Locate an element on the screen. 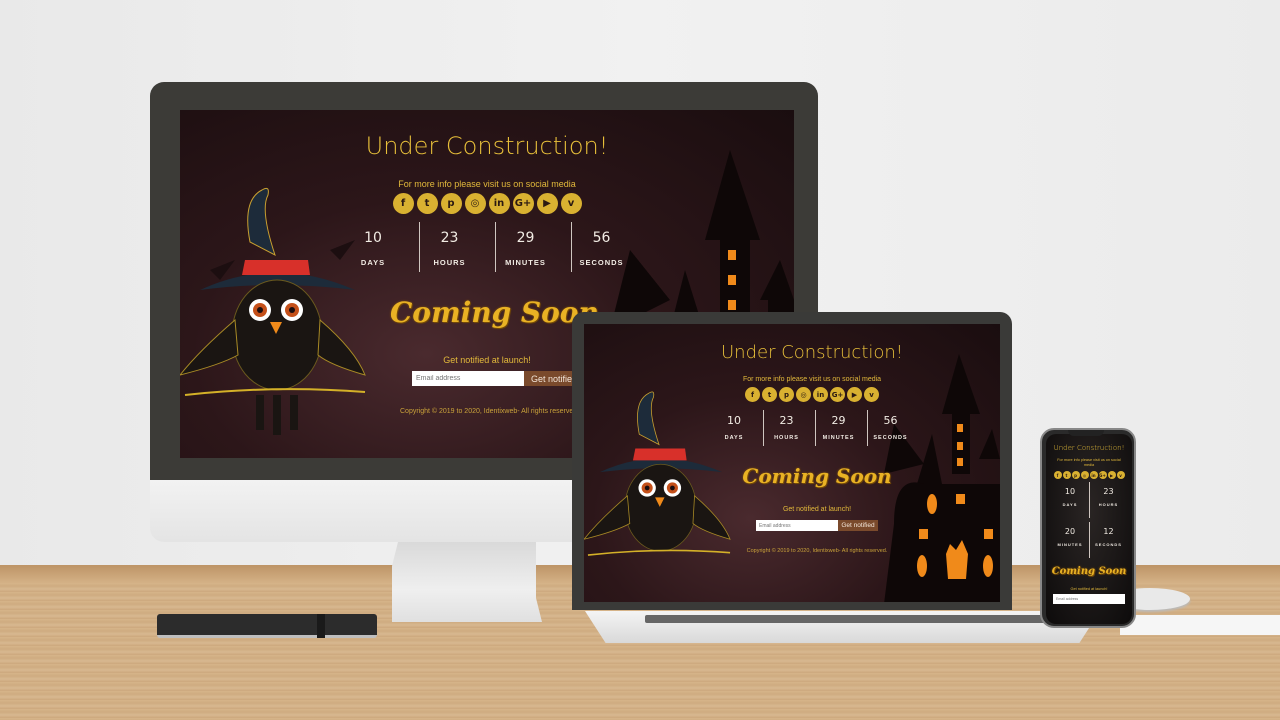  phone-notch is located at coordinates (1086, 433).